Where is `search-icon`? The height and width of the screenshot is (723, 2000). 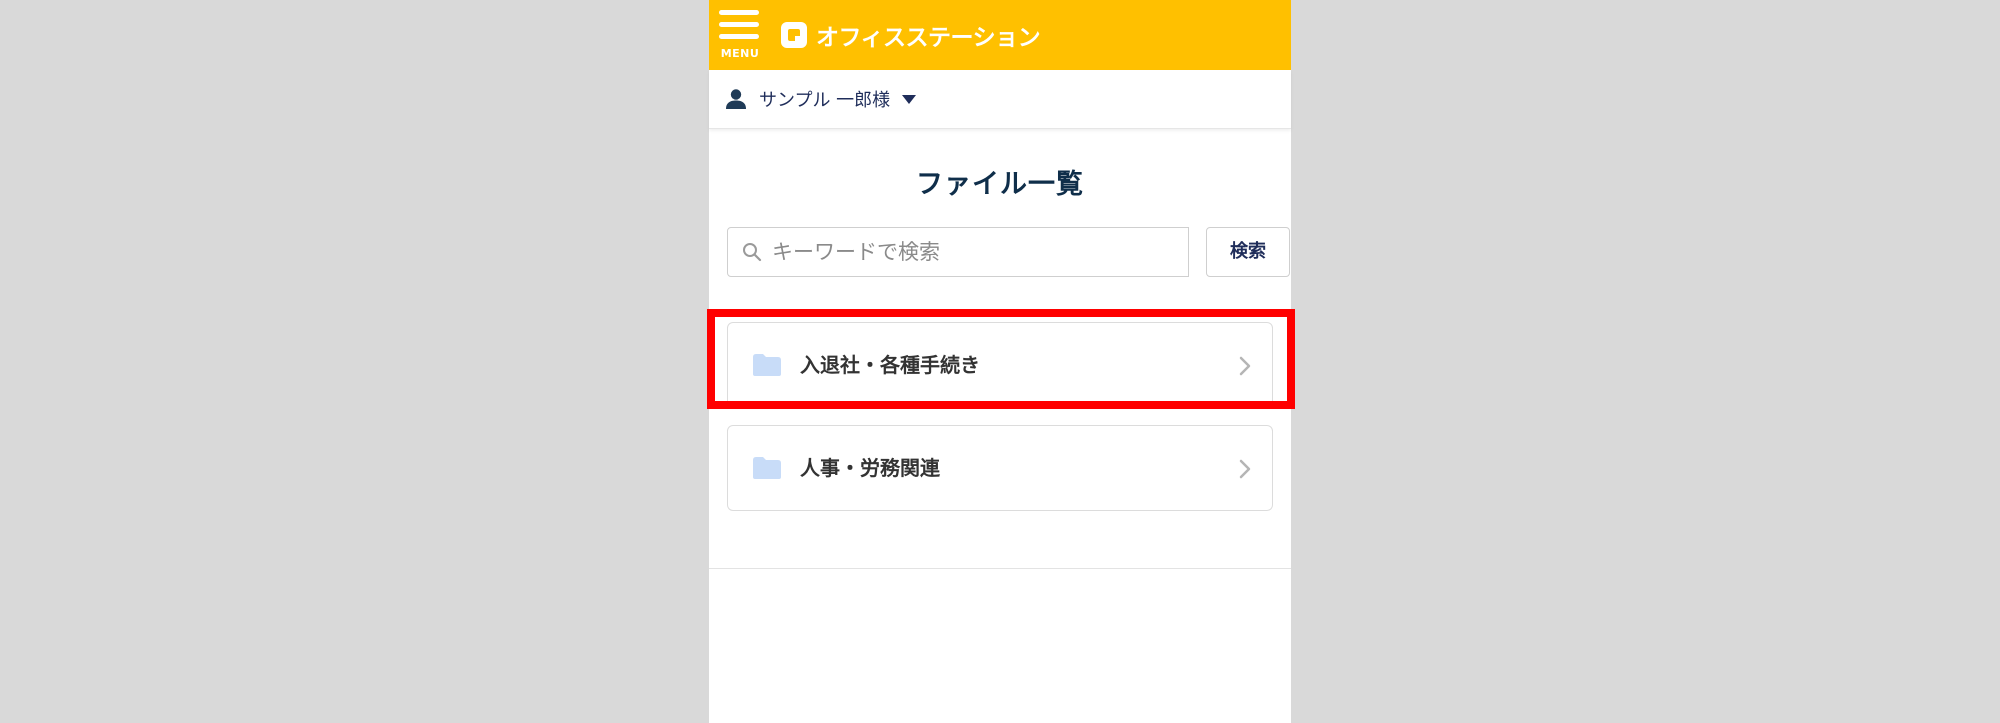
search-icon is located at coordinates (752, 252).